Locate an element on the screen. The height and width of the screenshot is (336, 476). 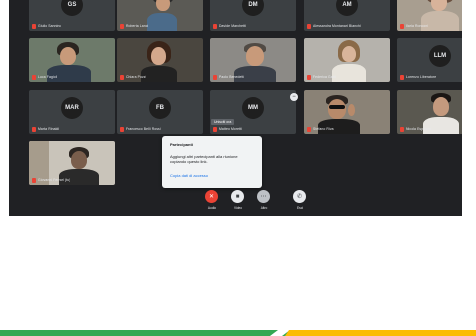
avatar: DM is located at coordinates (253, 8).